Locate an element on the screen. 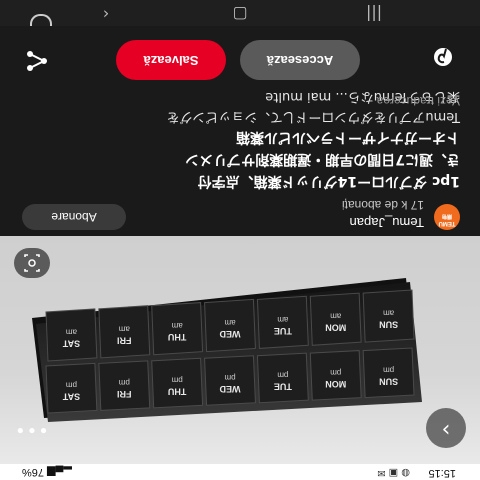 The height and width of the screenshot is (480, 480). subscribe-button: Abonare is located at coordinates (74, 217).